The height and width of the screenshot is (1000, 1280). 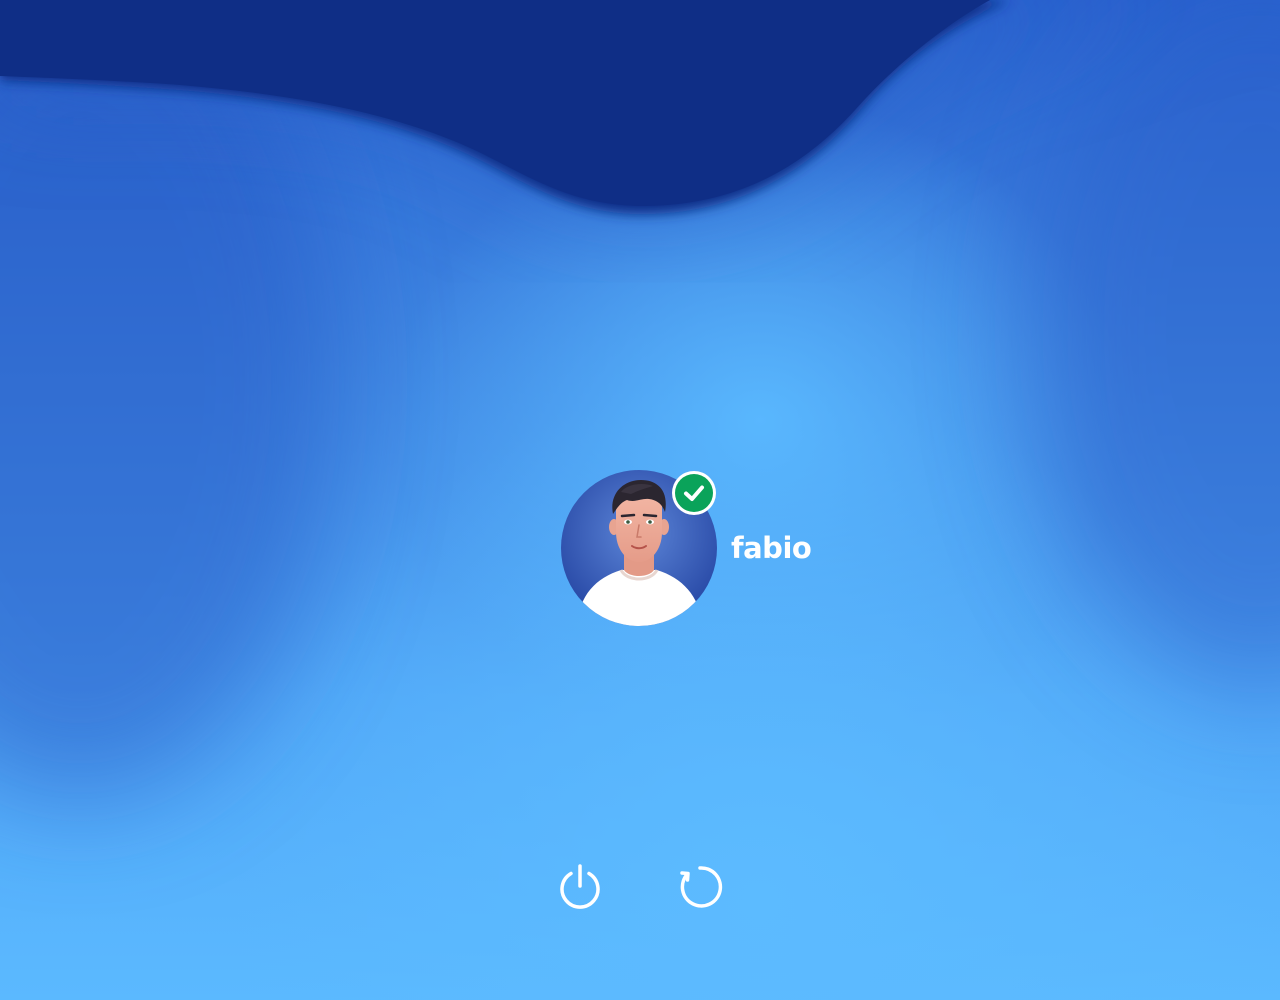 I want to click on verified-status-badge, so click(x=694, y=493).